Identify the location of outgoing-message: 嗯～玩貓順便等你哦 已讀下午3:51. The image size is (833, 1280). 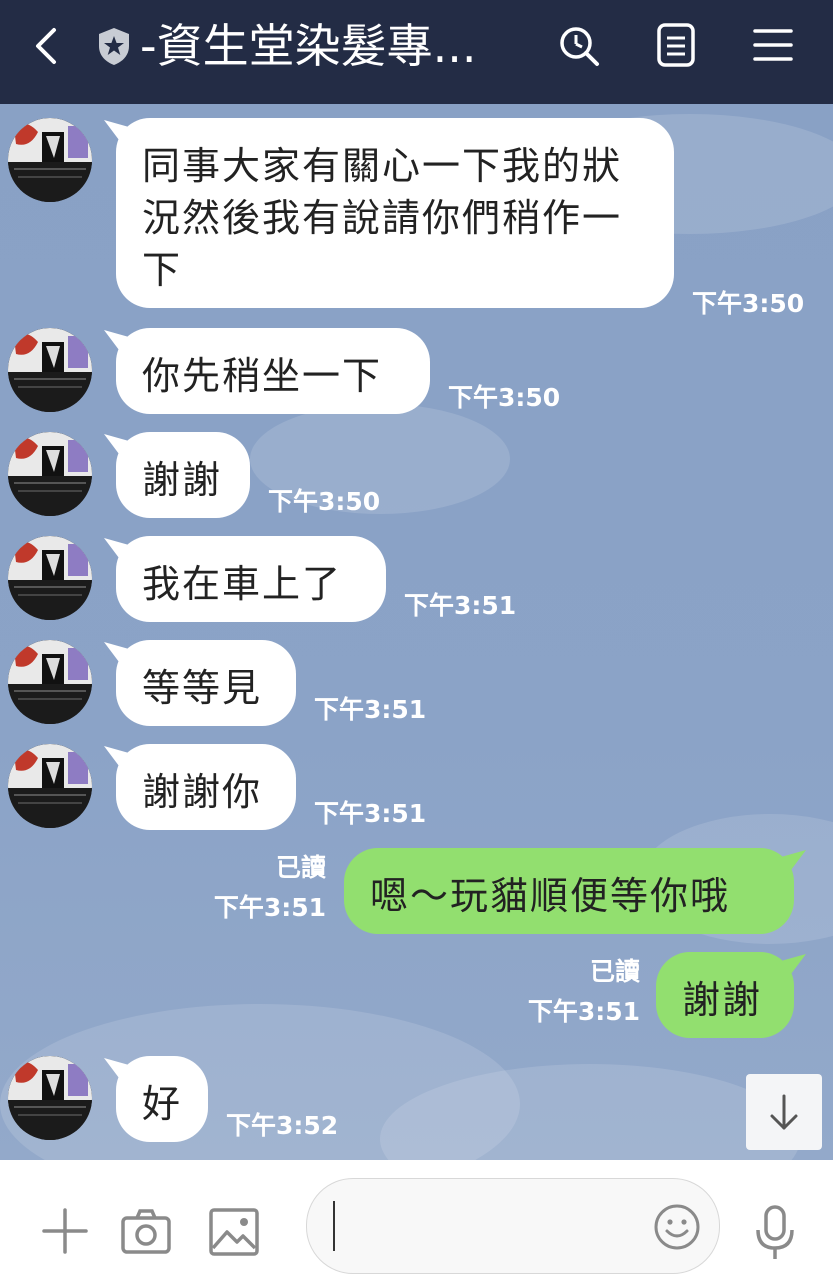
(416, 891).